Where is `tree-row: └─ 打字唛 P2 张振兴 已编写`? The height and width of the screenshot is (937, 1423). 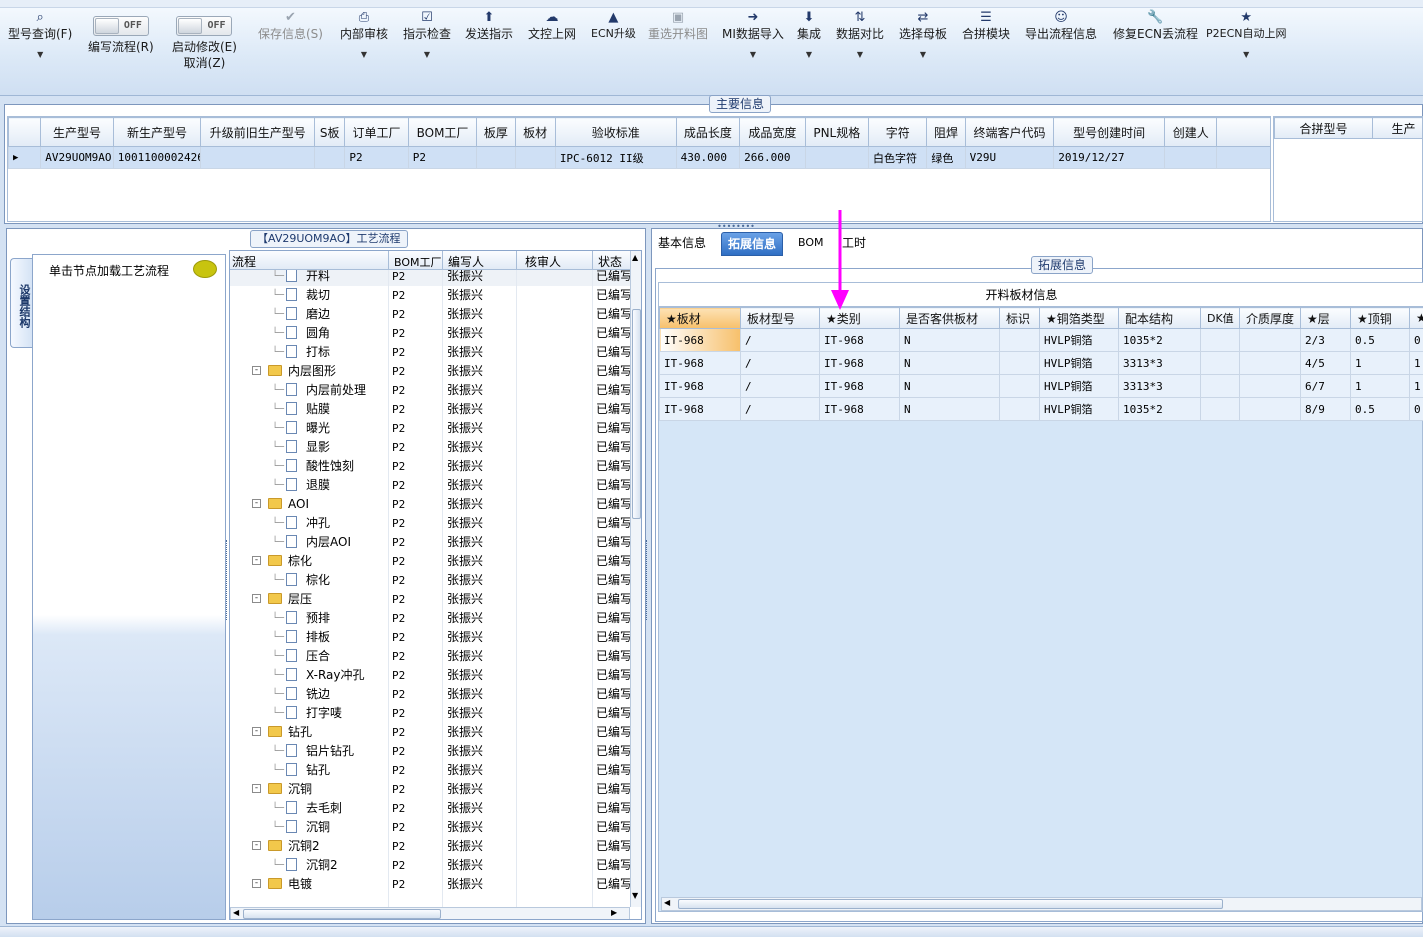
tree-row: └─ 打字唛 P2 张振兴 已编写 is located at coordinates (430, 713).